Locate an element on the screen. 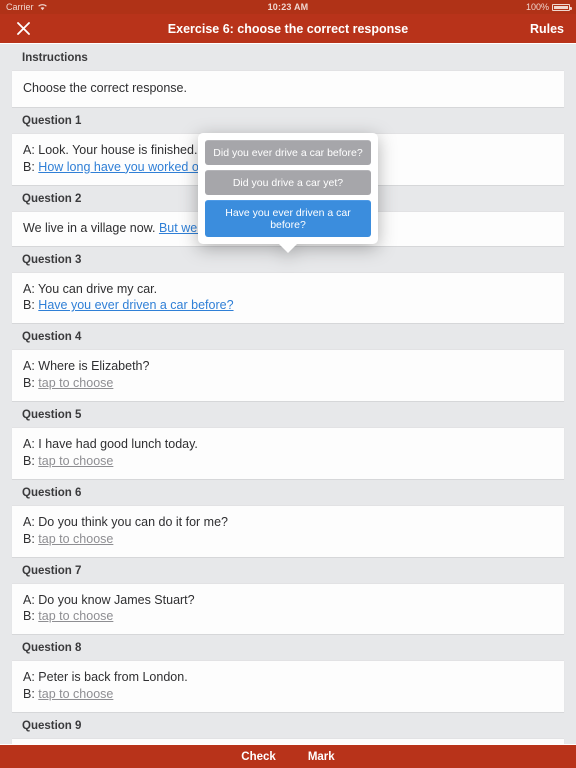 This screenshot has height=768, width=576. question-prompt: A: Where is Elizabeth? is located at coordinates (86, 366).